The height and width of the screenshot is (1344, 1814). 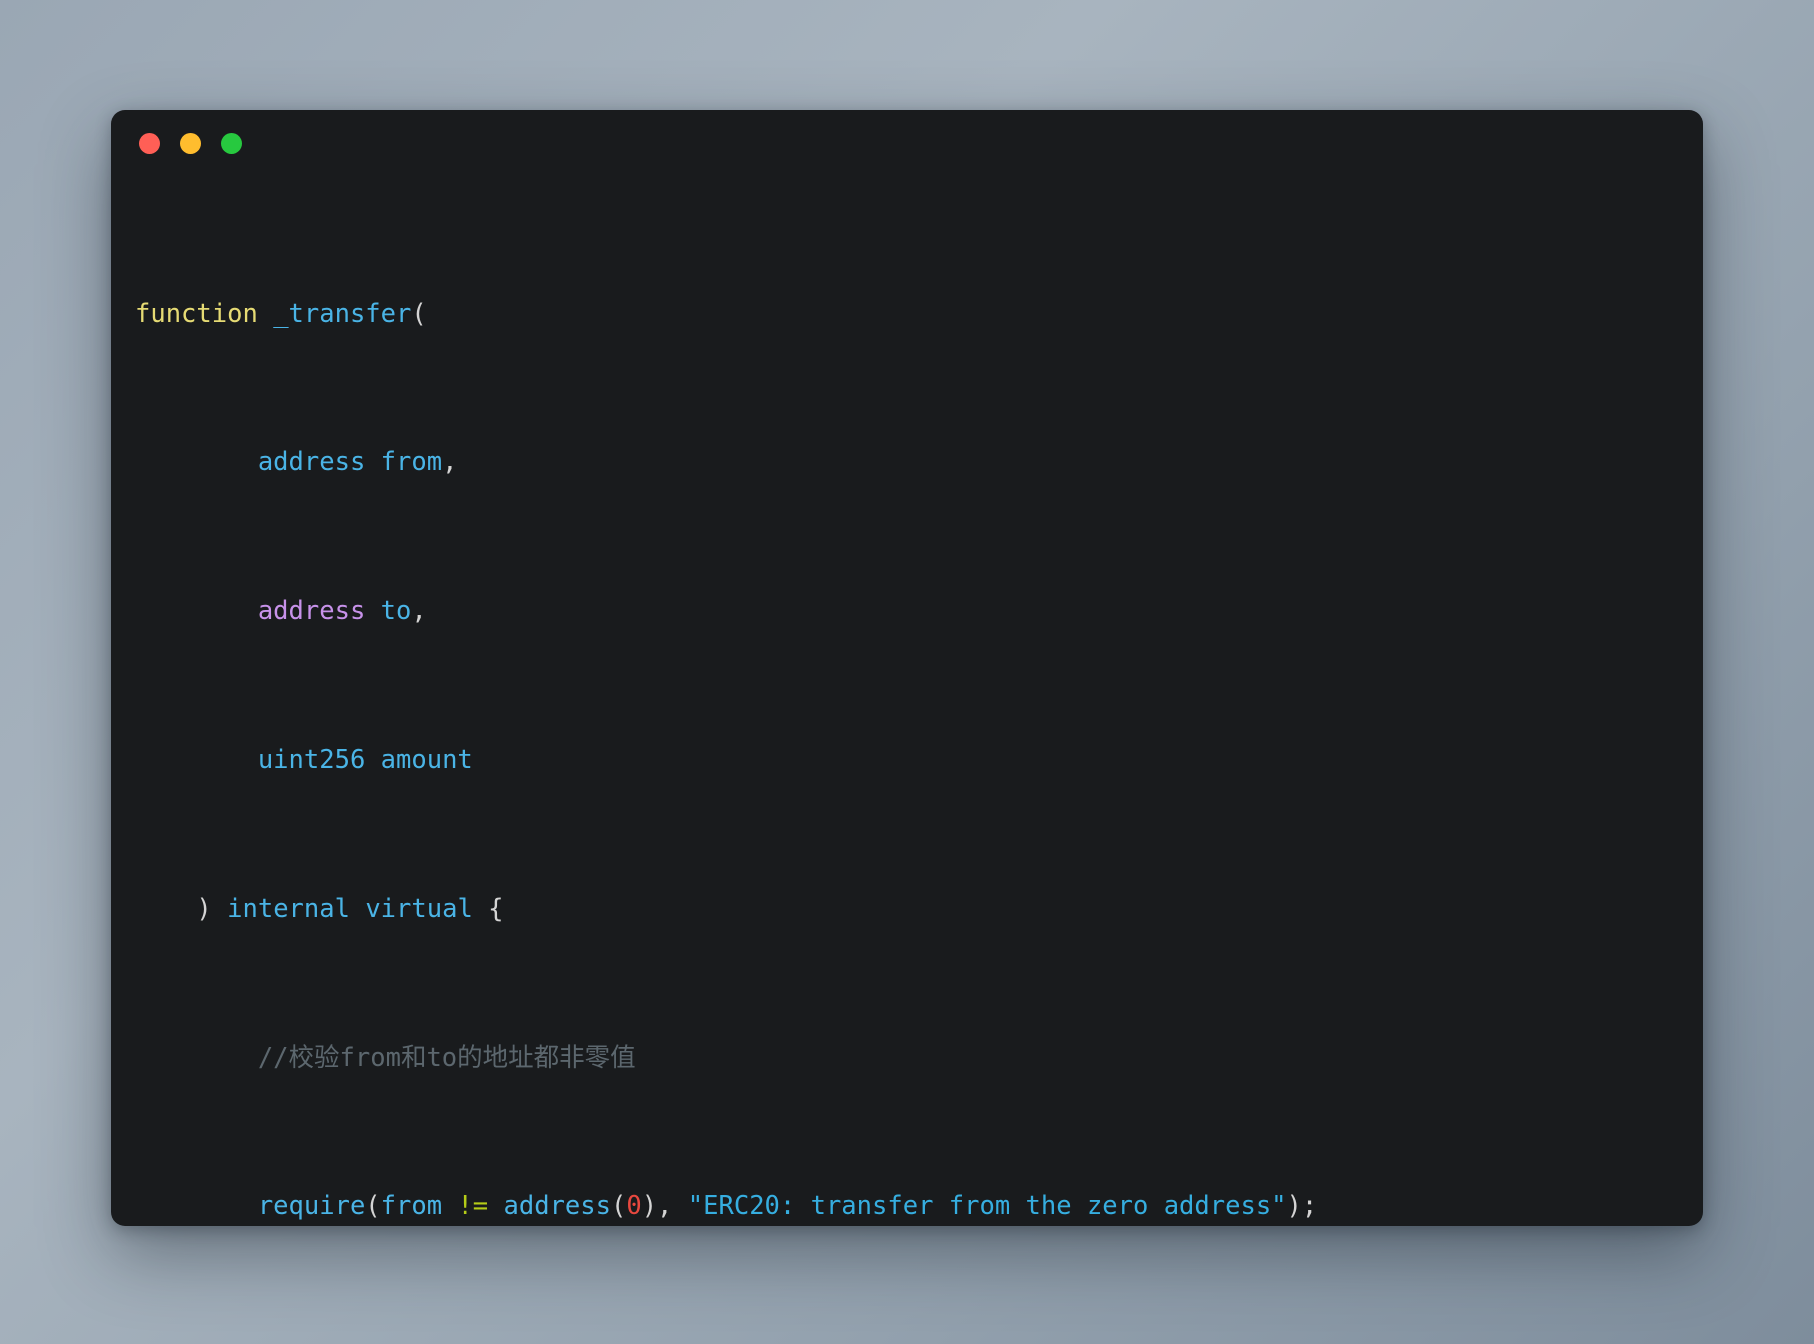 What do you see at coordinates (357, 462) in the screenshot?
I see `code-line: address from,` at bounding box center [357, 462].